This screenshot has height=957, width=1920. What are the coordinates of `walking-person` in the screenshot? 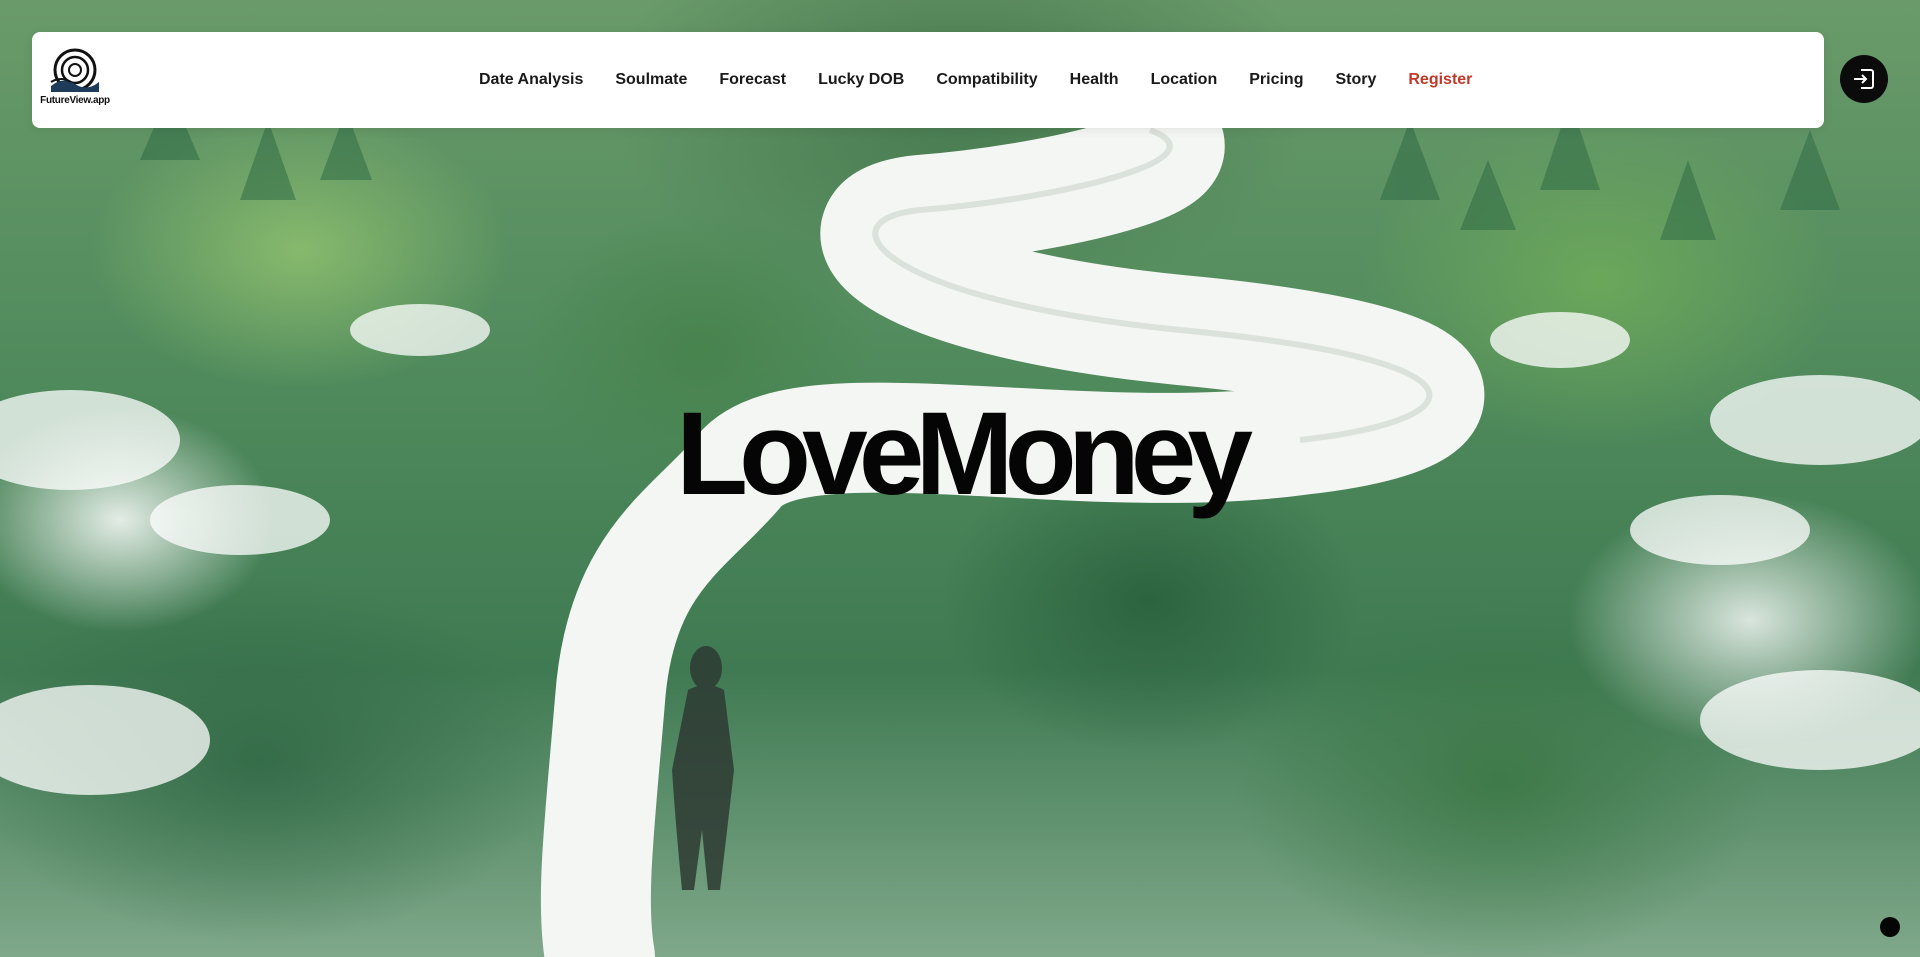 It's located at (703, 768).